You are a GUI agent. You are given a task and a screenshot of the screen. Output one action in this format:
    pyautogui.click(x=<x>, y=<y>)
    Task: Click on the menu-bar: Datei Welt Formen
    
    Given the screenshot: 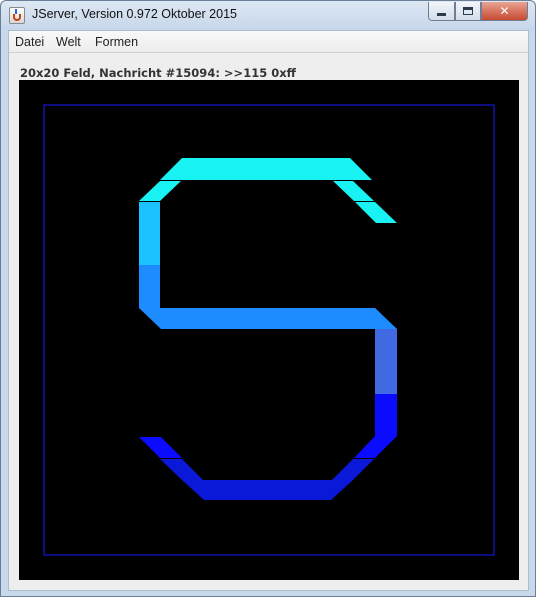 What is the action you would take?
    pyautogui.click(x=268, y=42)
    